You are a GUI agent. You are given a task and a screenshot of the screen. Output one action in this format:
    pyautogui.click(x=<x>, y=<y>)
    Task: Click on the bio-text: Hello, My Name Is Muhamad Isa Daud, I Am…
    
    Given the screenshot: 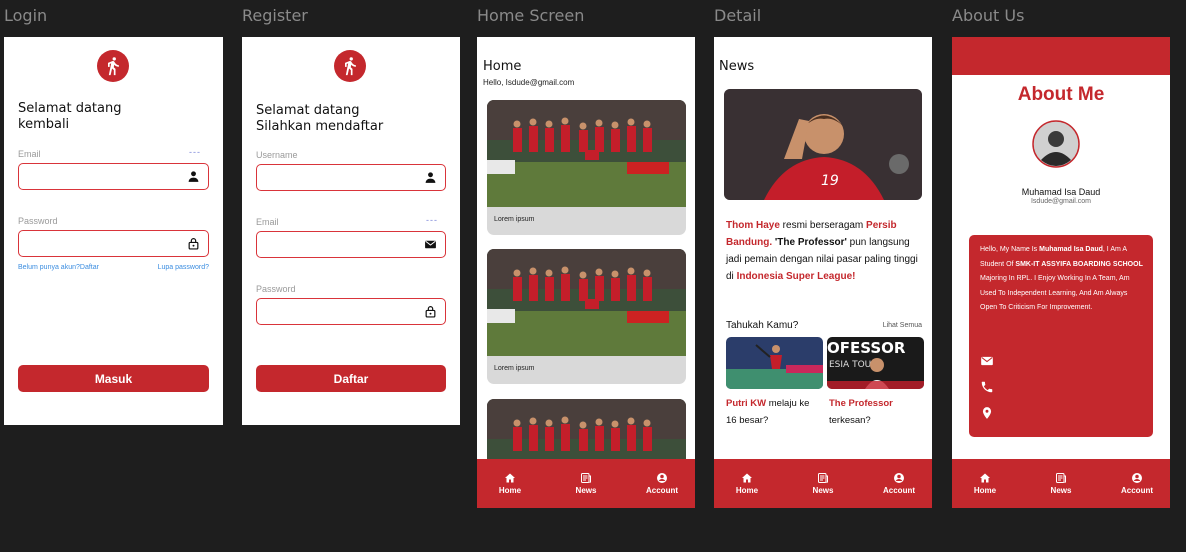 What is the action you would take?
    pyautogui.click(x=1061, y=278)
    